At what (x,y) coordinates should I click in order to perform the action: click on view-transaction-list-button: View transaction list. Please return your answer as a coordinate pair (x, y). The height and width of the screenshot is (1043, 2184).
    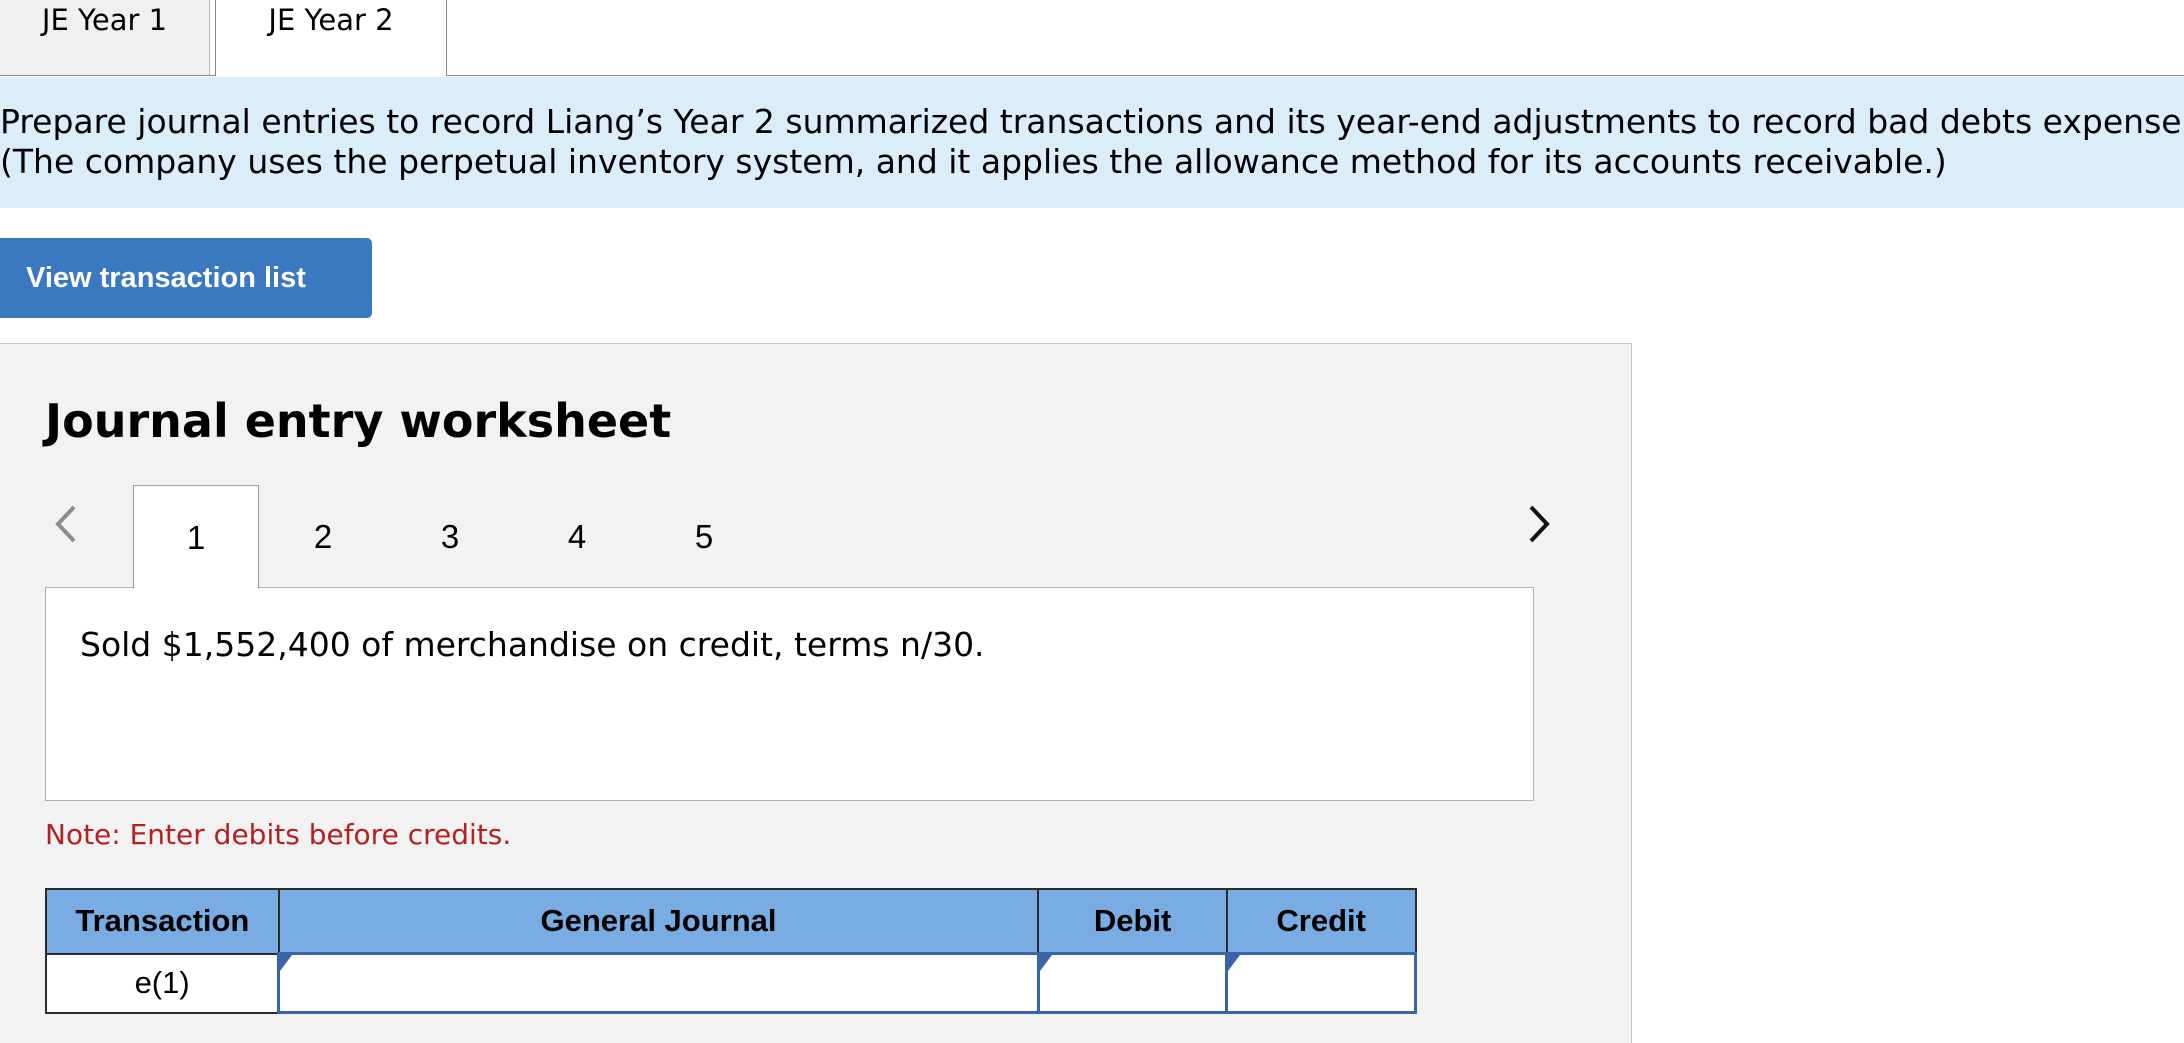
    Looking at the image, I should click on (186, 278).